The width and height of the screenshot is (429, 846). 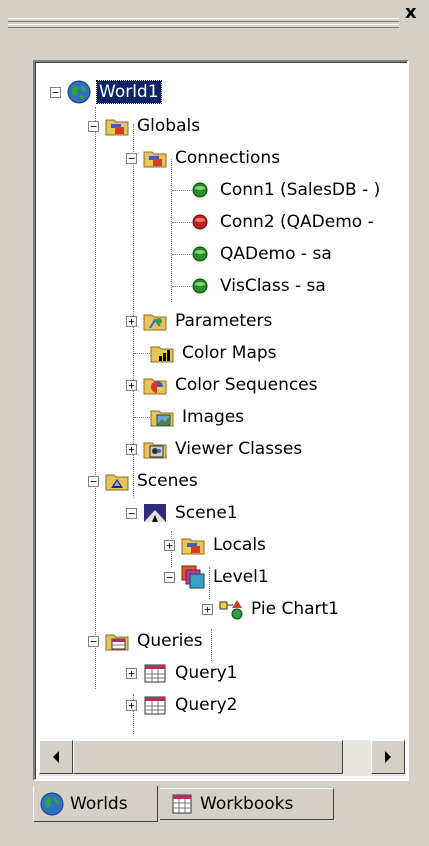 What do you see at coordinates (117, 481) in the screenshot?
I see `scenes-folder-icon` at bounding box center [117, 481].